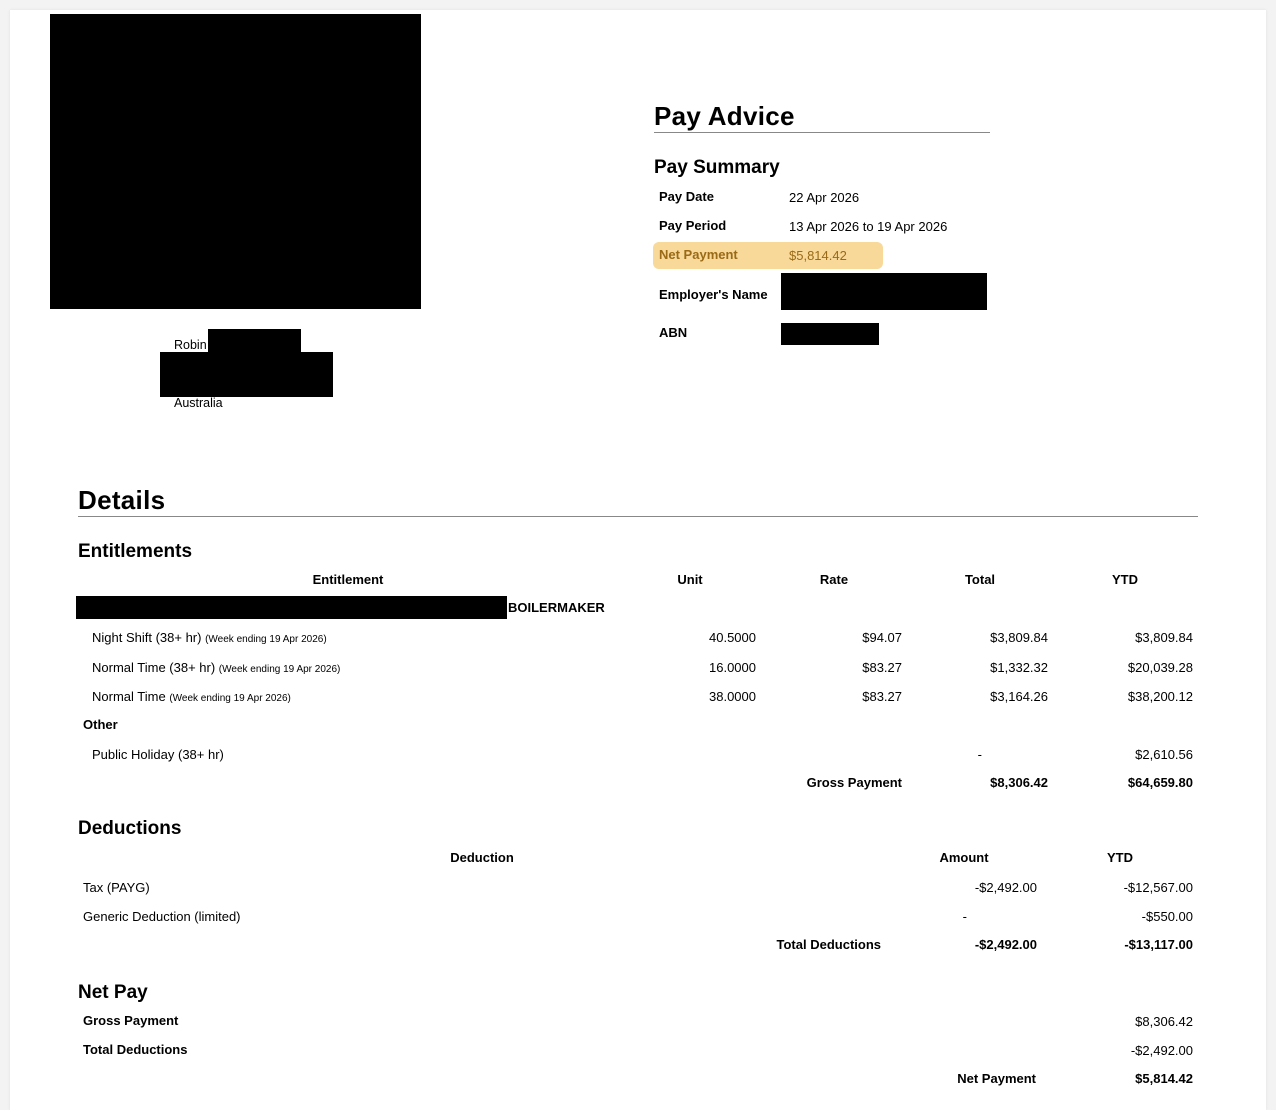 The height and width of the screenshot is (1110, 1276). What do you see at coordinates (158, 754) in the screenshot?
I see `entitlement-name: Public Holiday (38+ hr)` at bounding box center [158, 754].